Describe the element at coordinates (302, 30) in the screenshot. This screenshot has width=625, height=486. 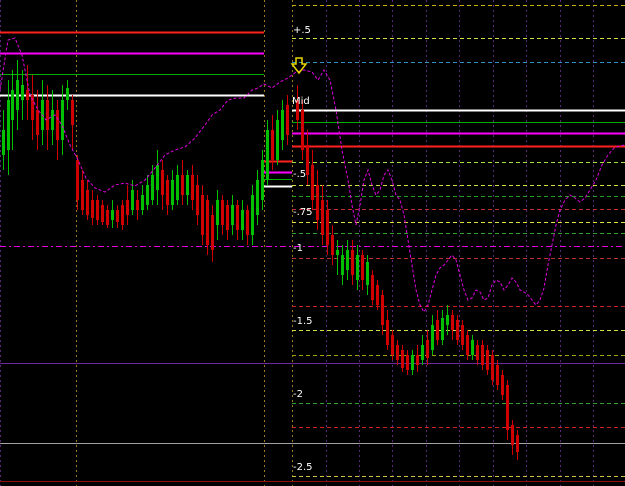
I see `level-label-plus-0-5: +.5` at that location.